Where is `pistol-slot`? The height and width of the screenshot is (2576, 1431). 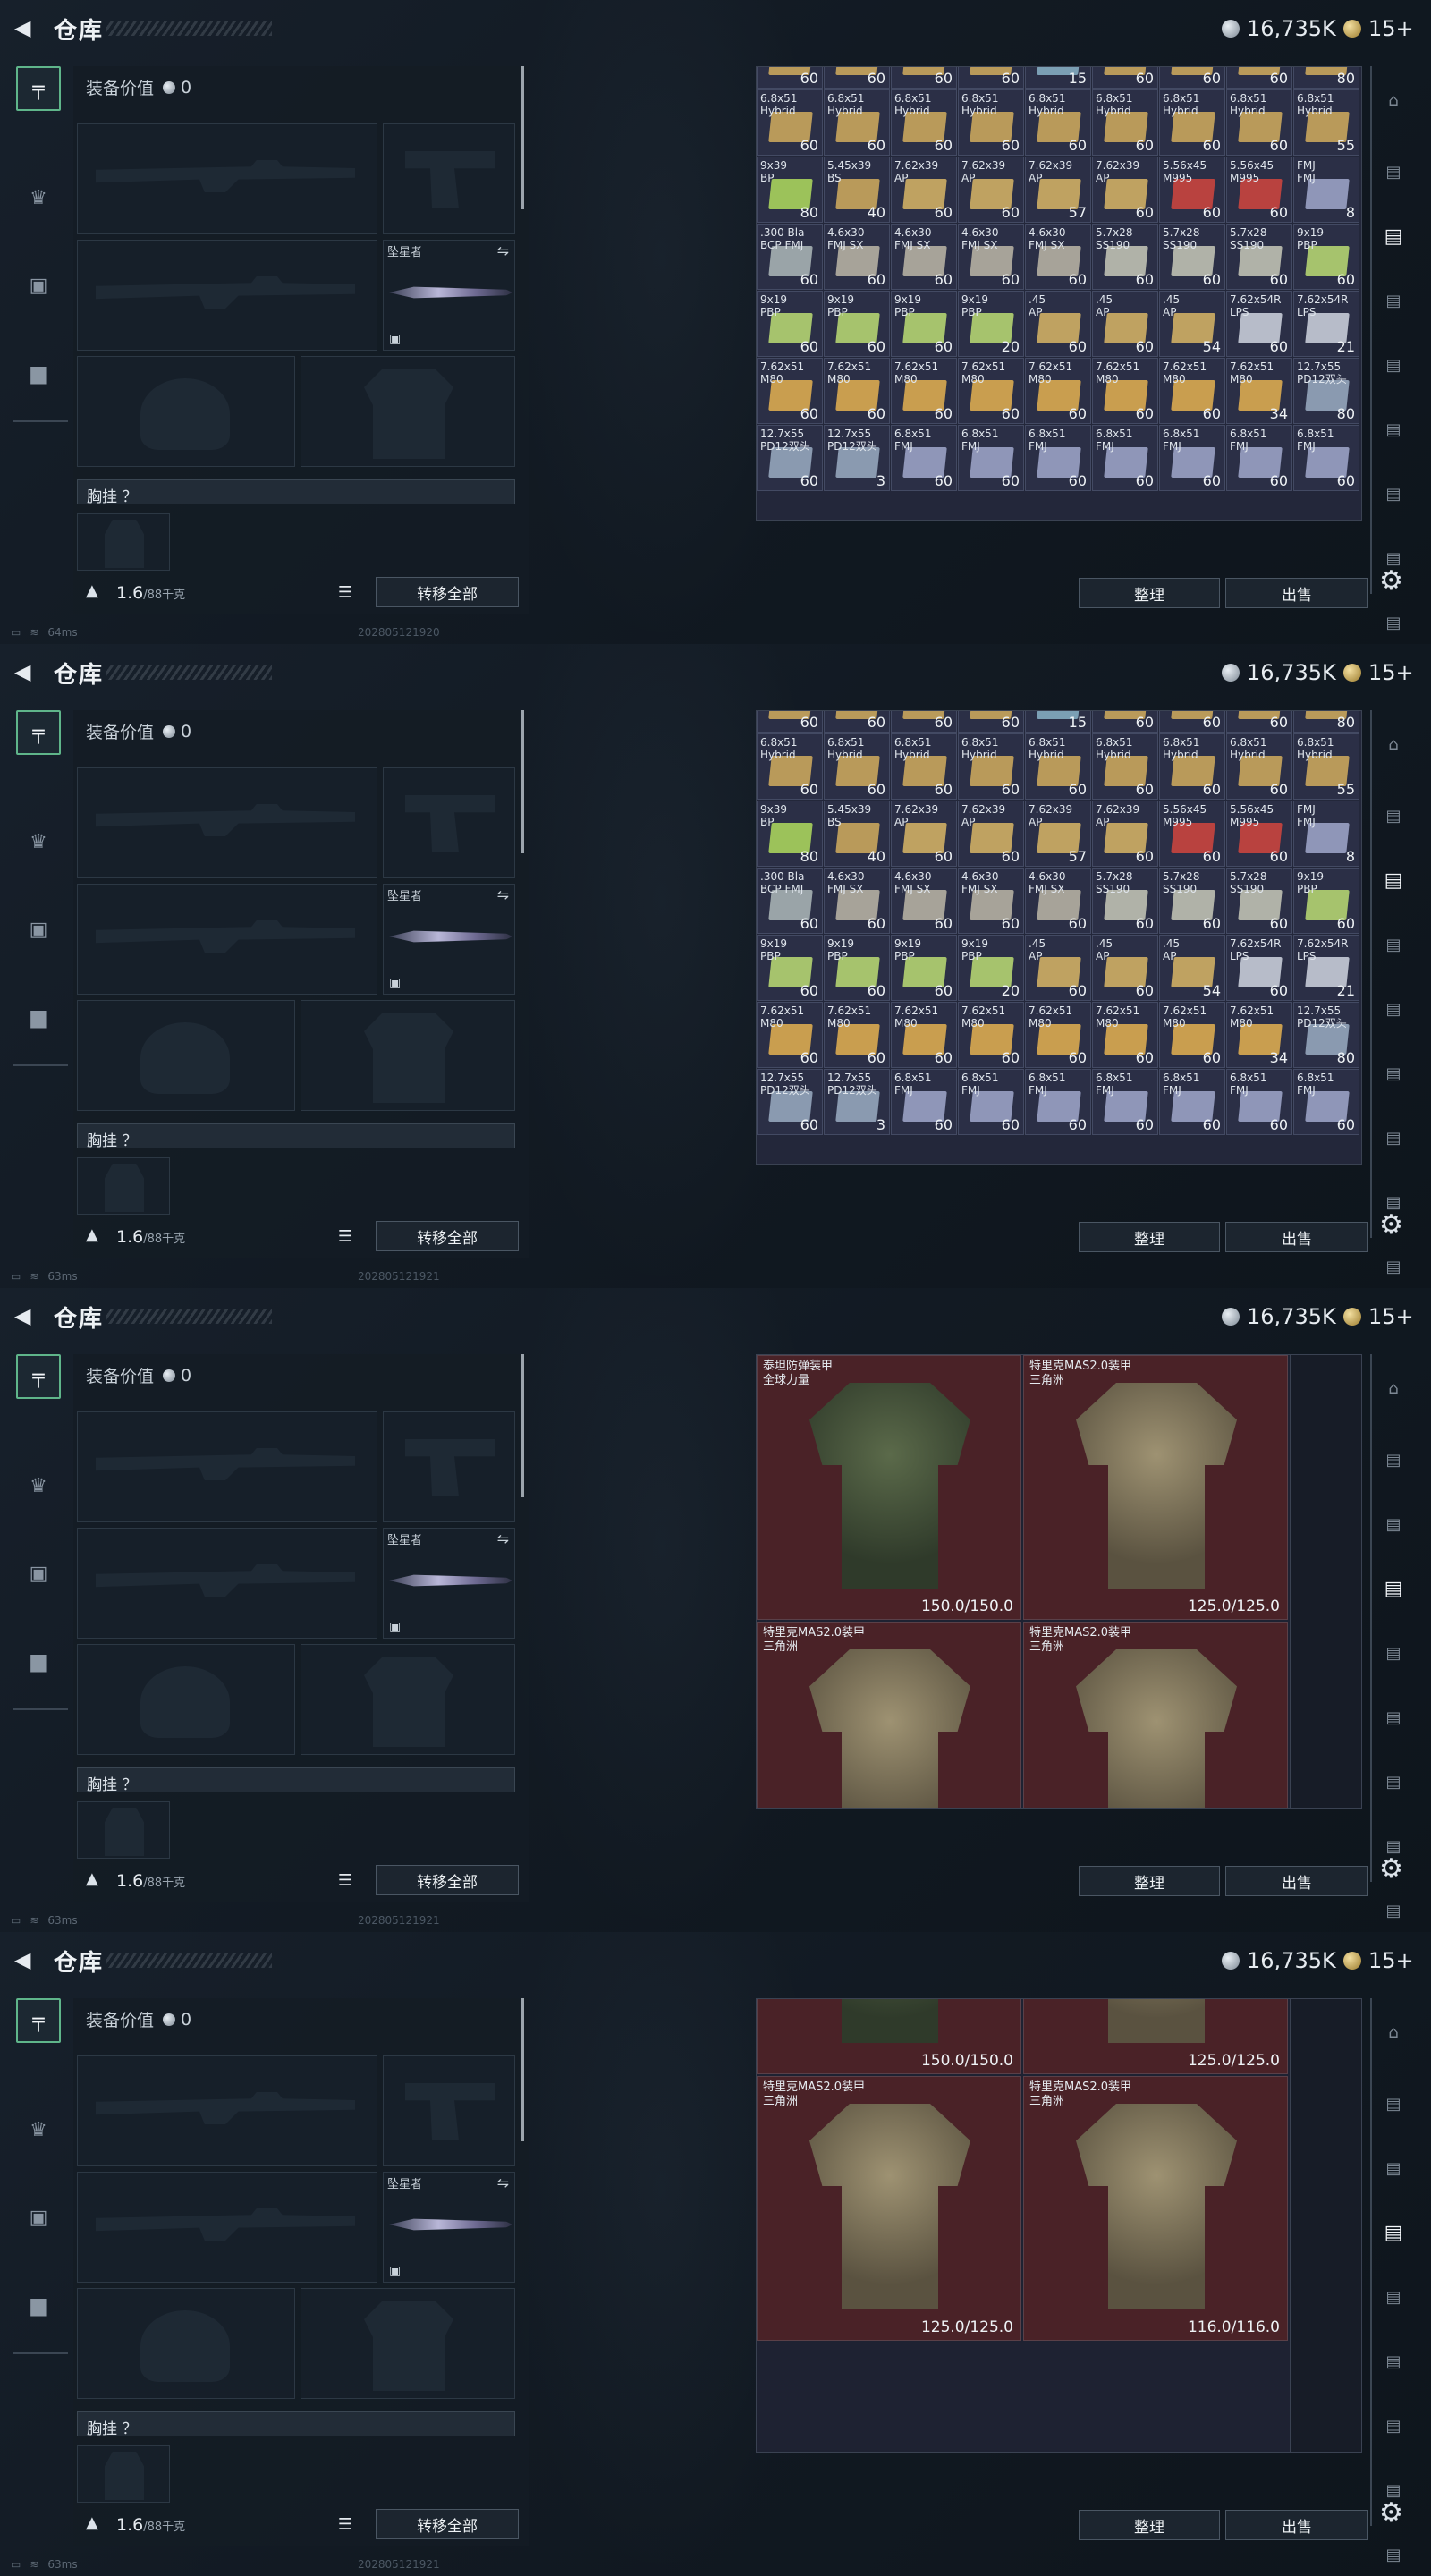
pistol-slot is located at coordinates (449, 822).